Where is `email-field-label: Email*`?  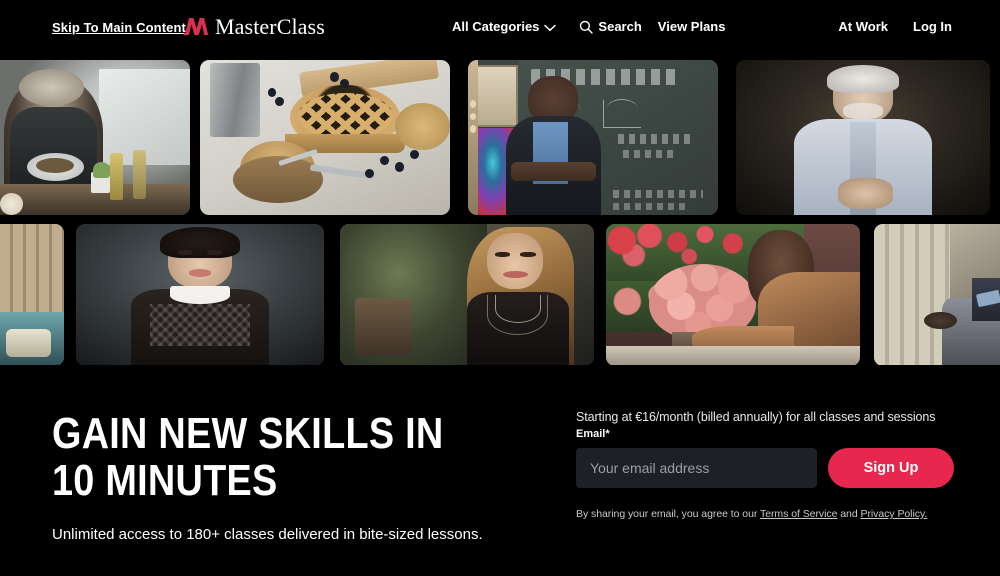
email-field-label: Email* is located at coordinates (593, 434).